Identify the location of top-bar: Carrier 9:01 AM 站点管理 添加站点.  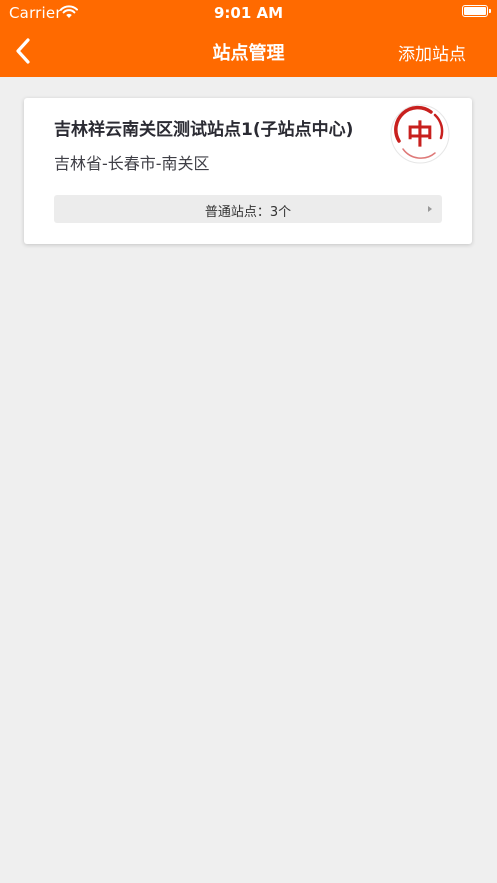
(248, 38).